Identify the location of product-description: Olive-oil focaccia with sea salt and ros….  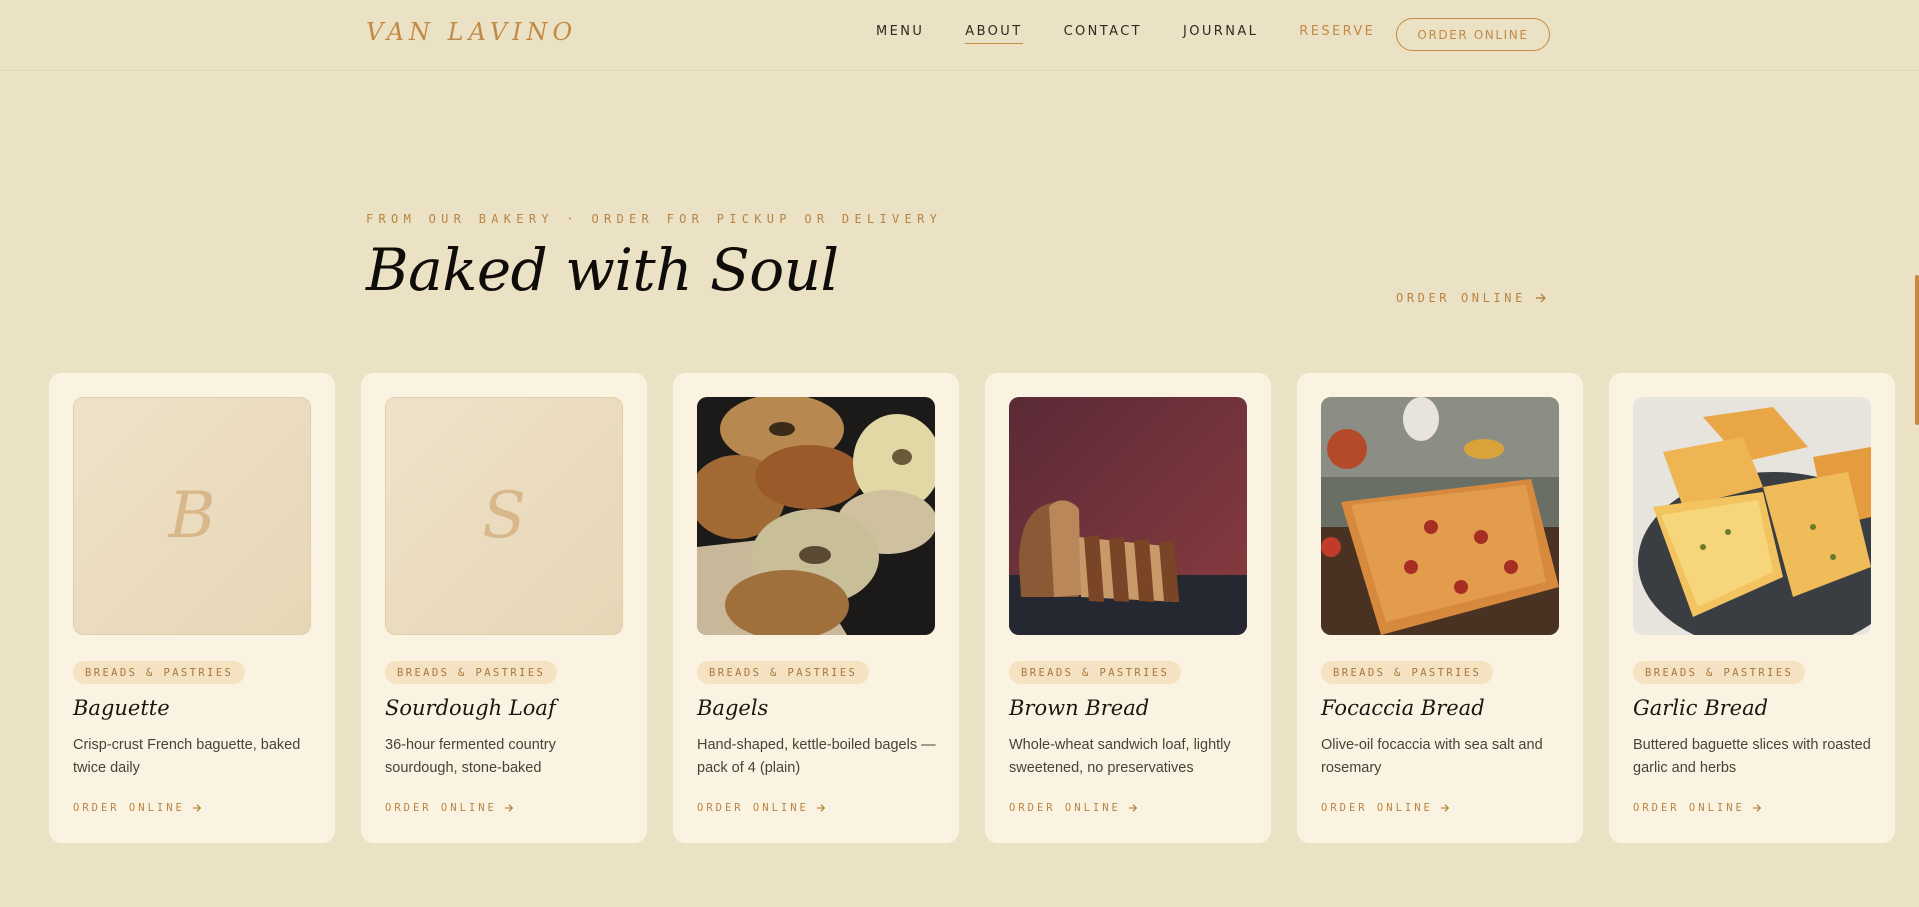
(1432, 756).